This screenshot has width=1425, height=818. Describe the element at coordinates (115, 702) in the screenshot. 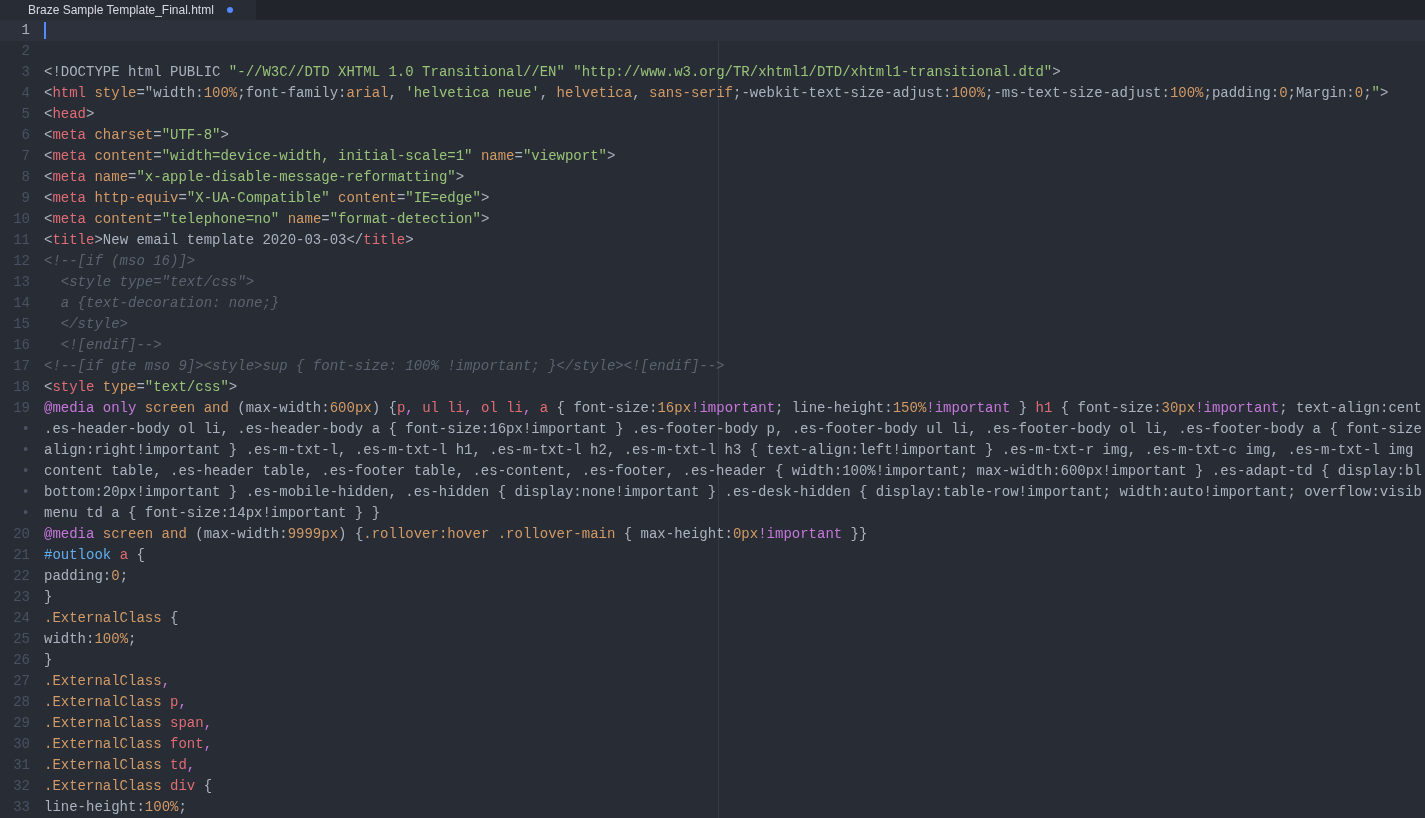

I see `code-line: .ExternalClass p,` at that location.